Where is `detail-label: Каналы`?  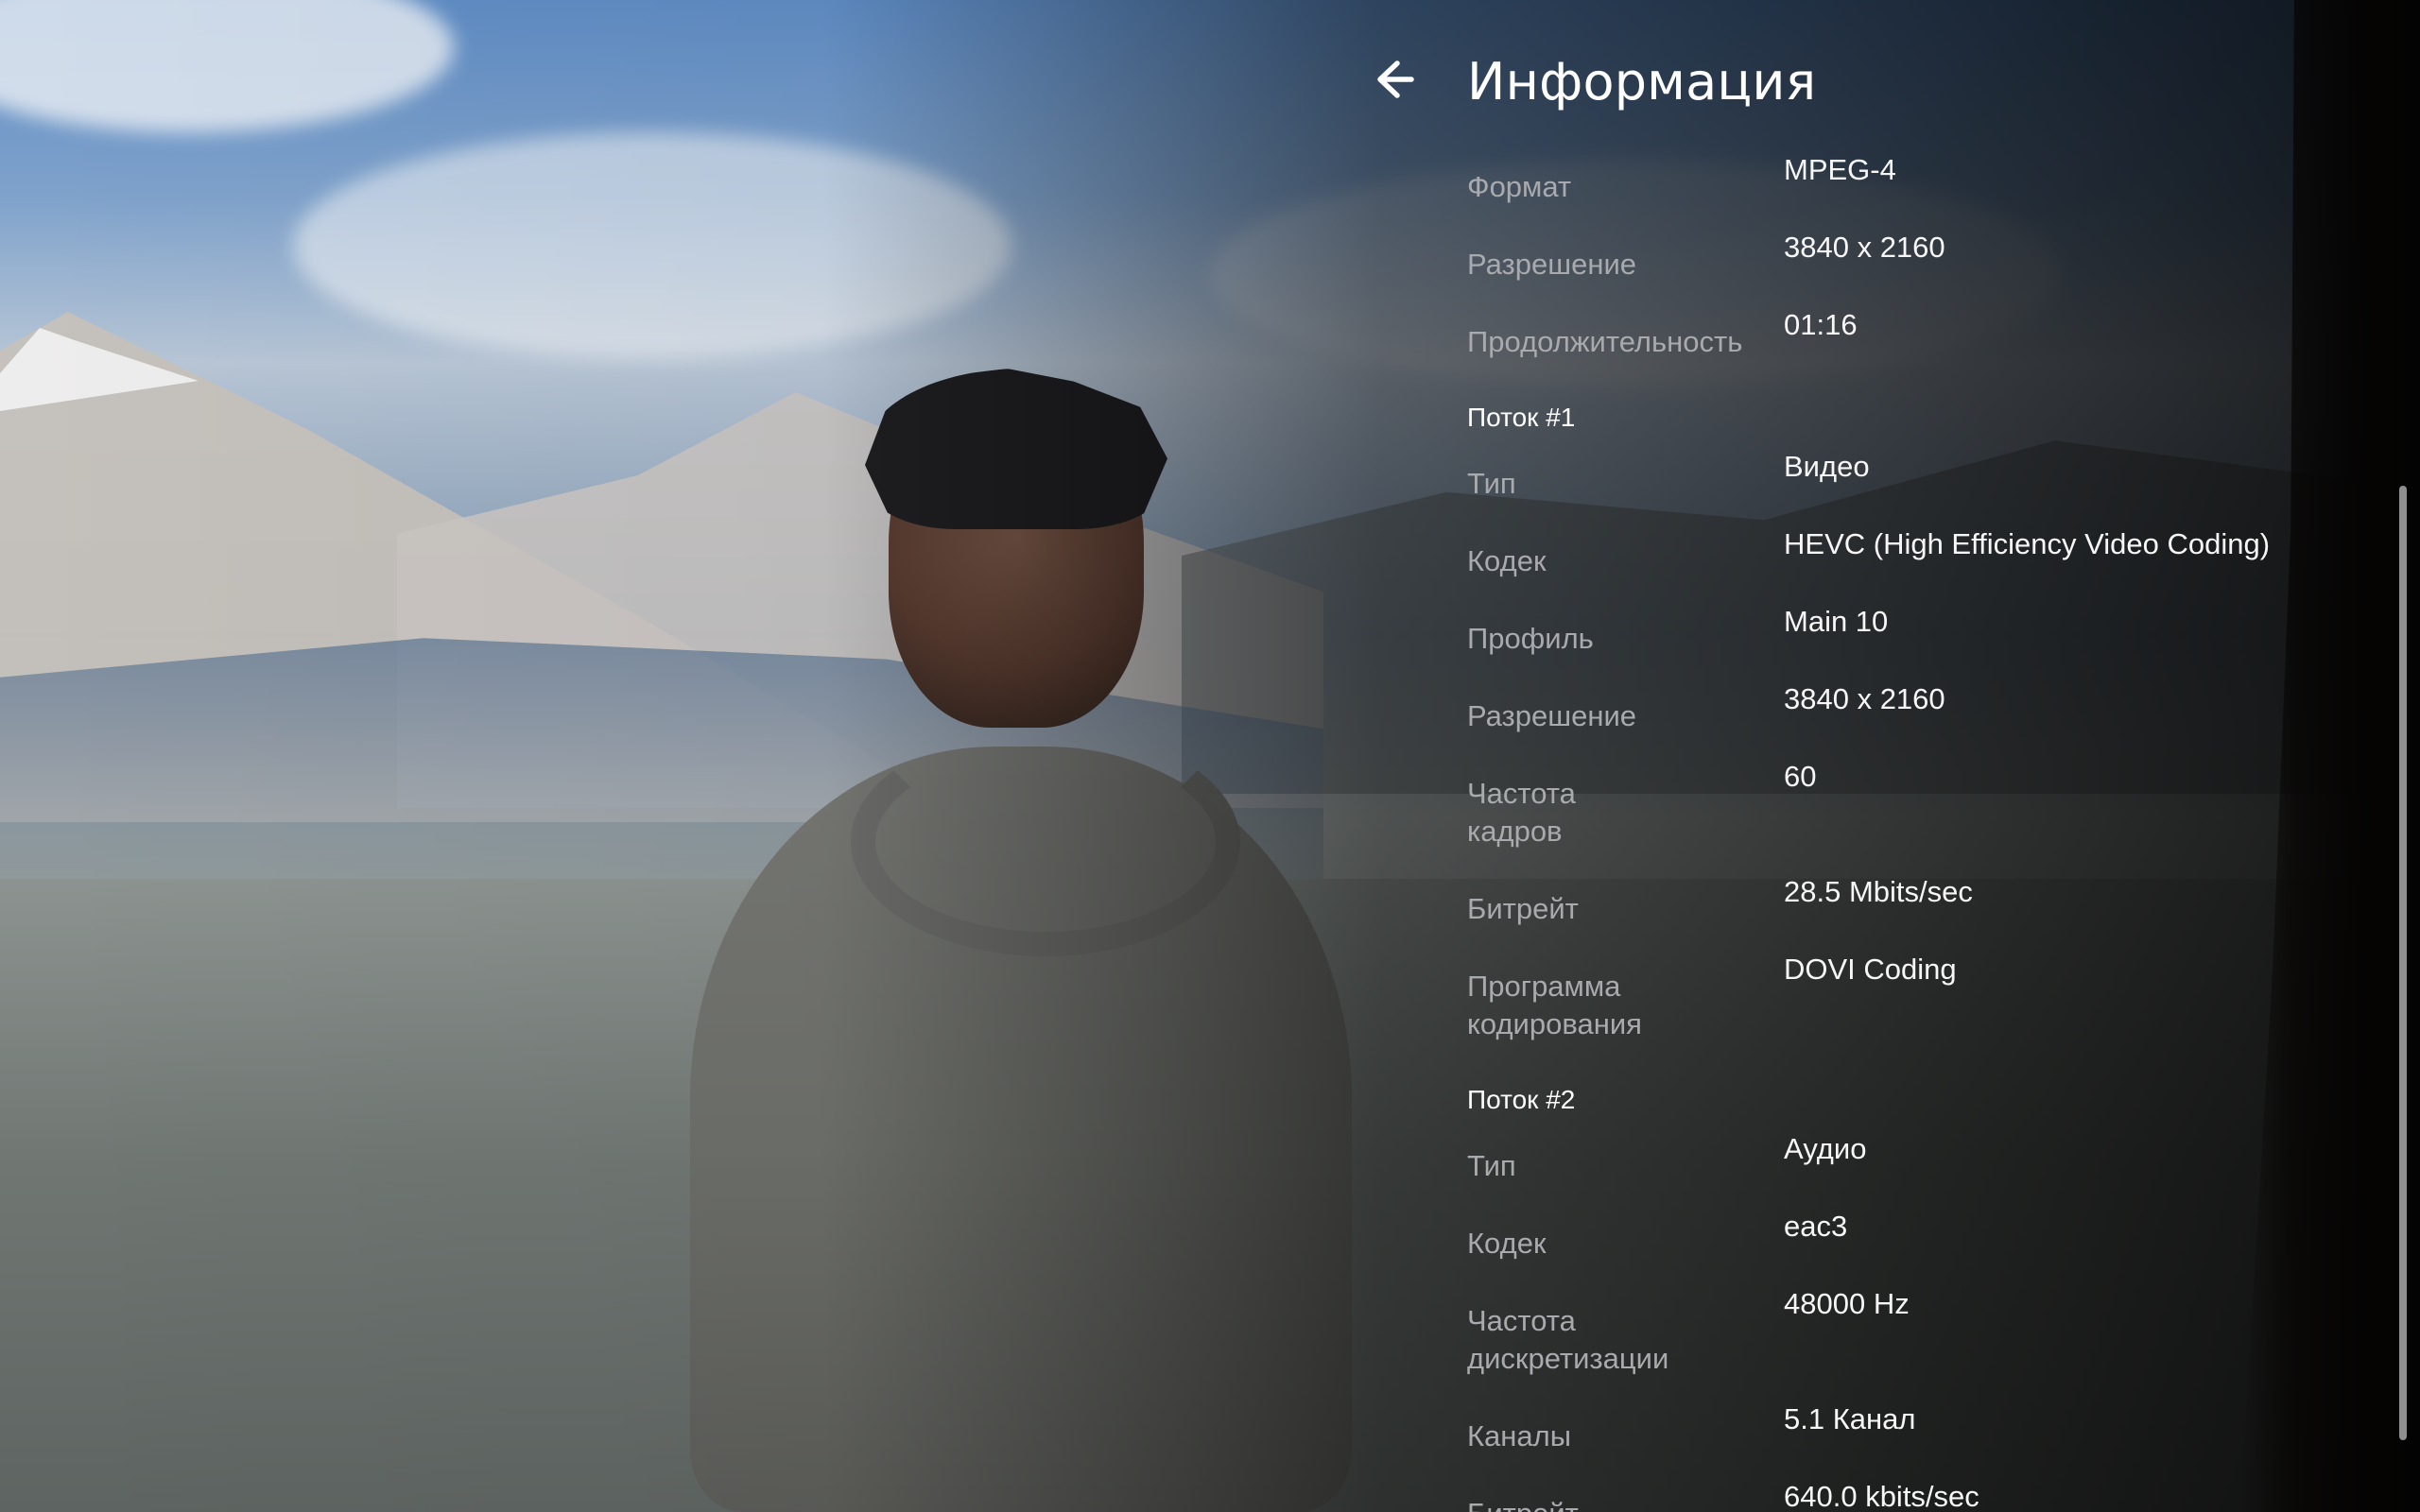
detail-label: Каналы is located at coordinates (1519, 1435).